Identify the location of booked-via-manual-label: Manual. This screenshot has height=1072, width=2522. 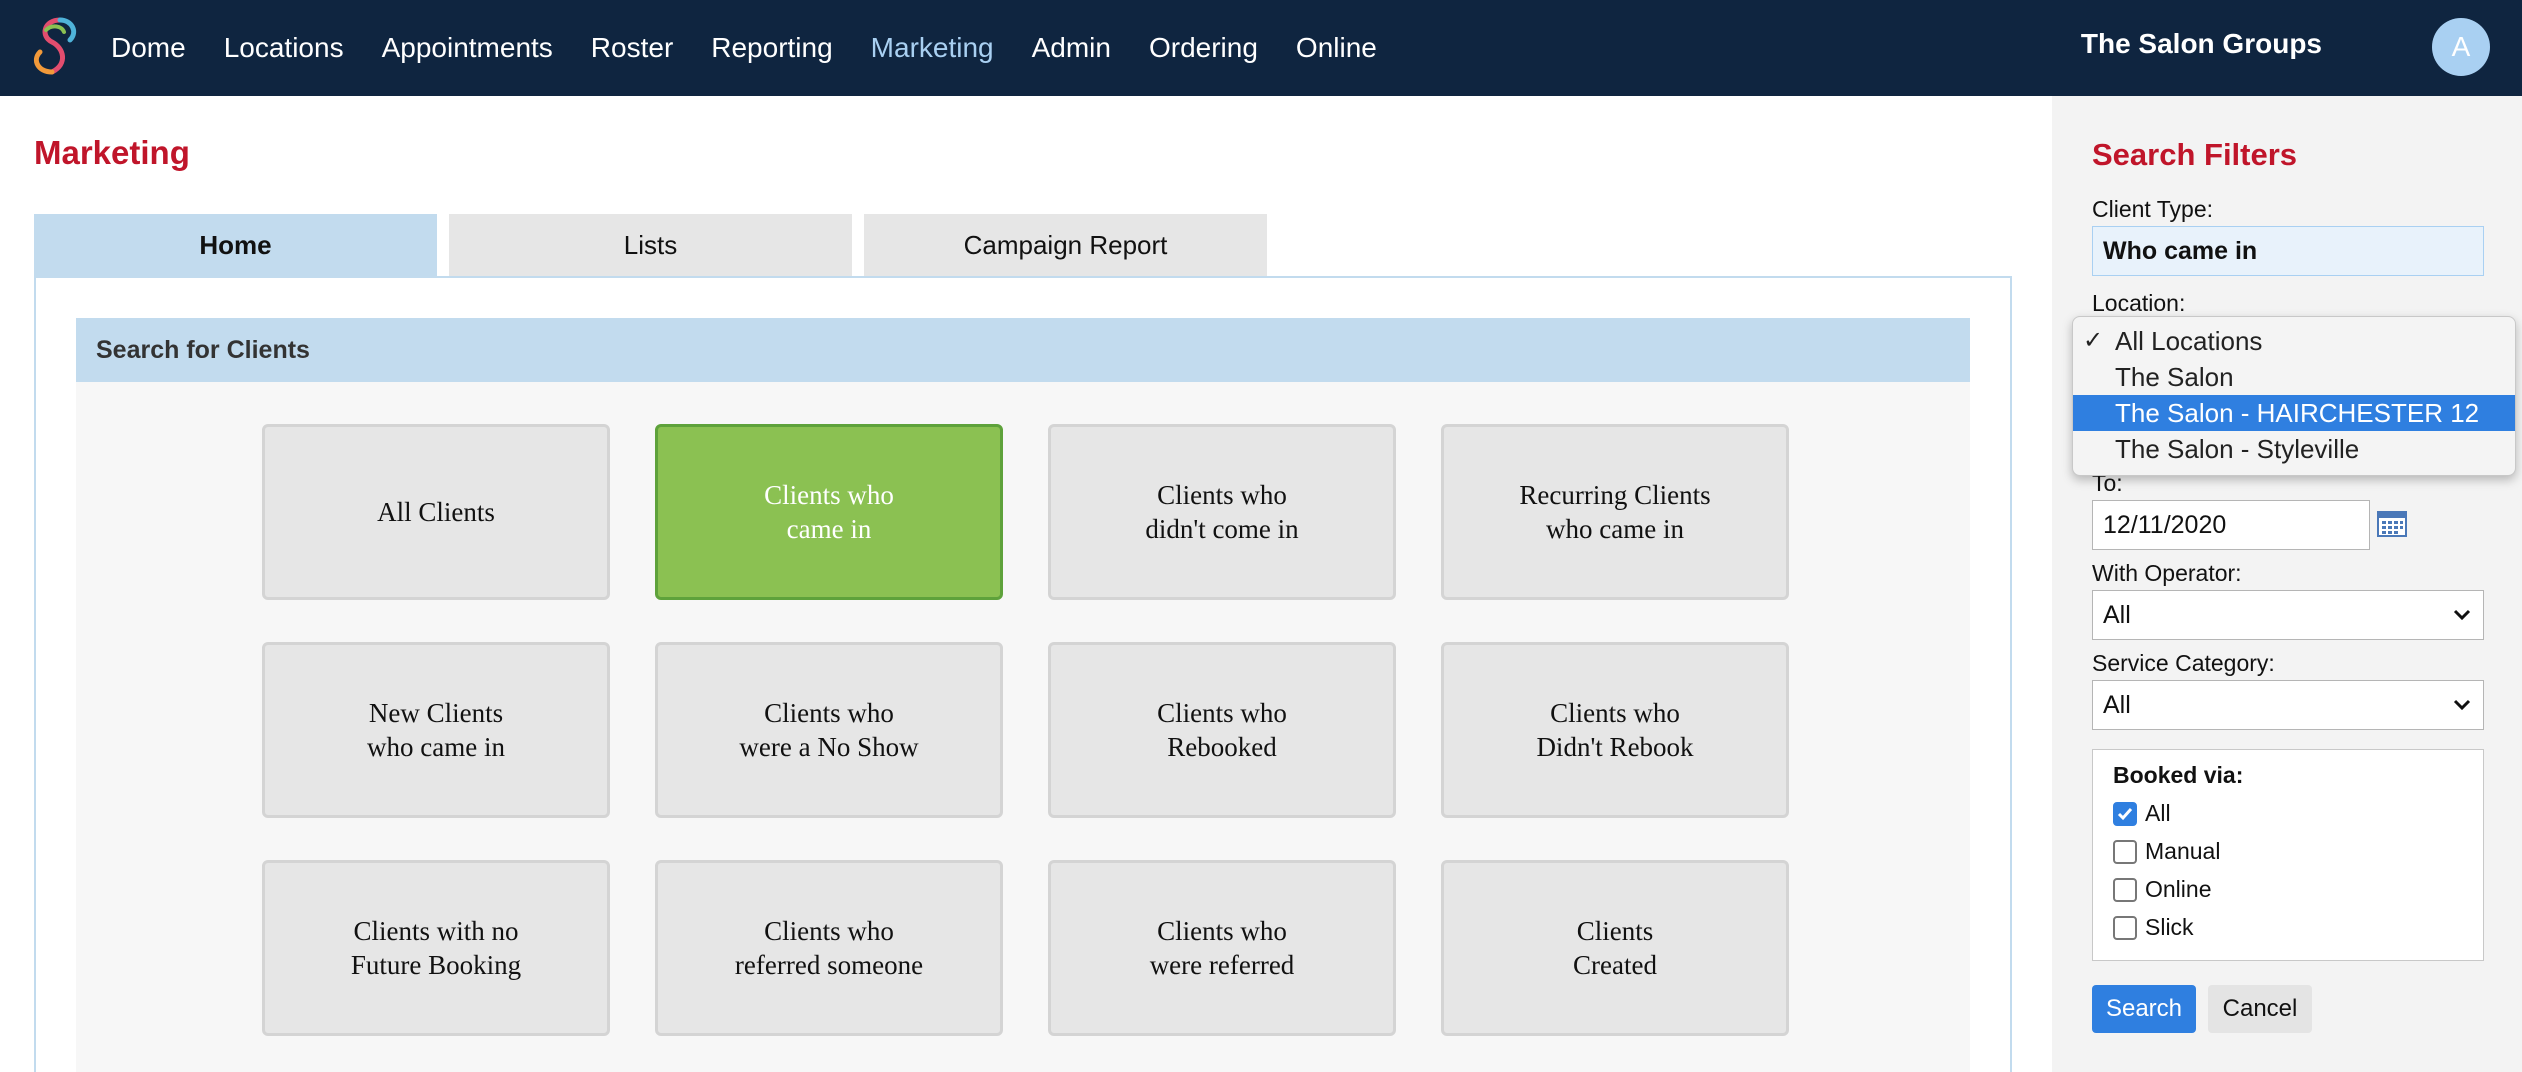
(2183, 851).